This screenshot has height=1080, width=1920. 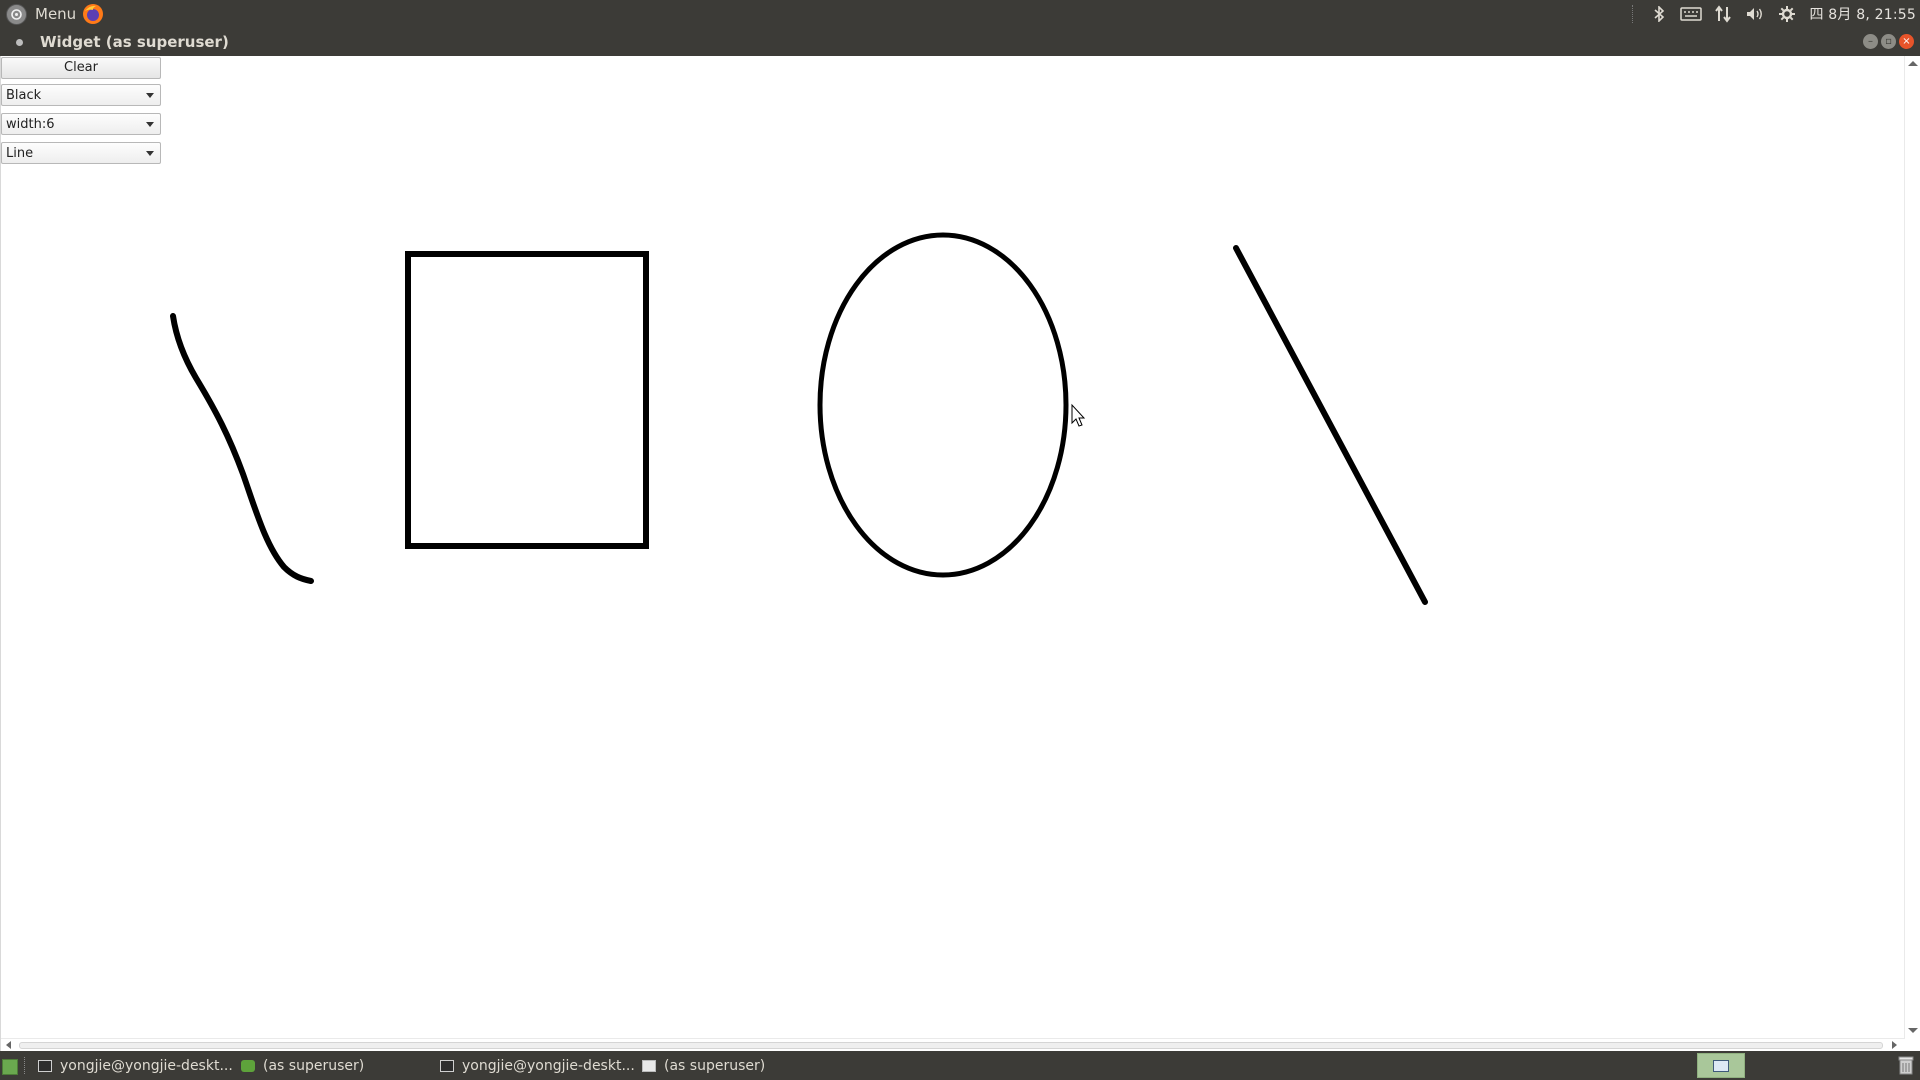 I want to click on bluetooth-icon, so click(x=1659, y=14).